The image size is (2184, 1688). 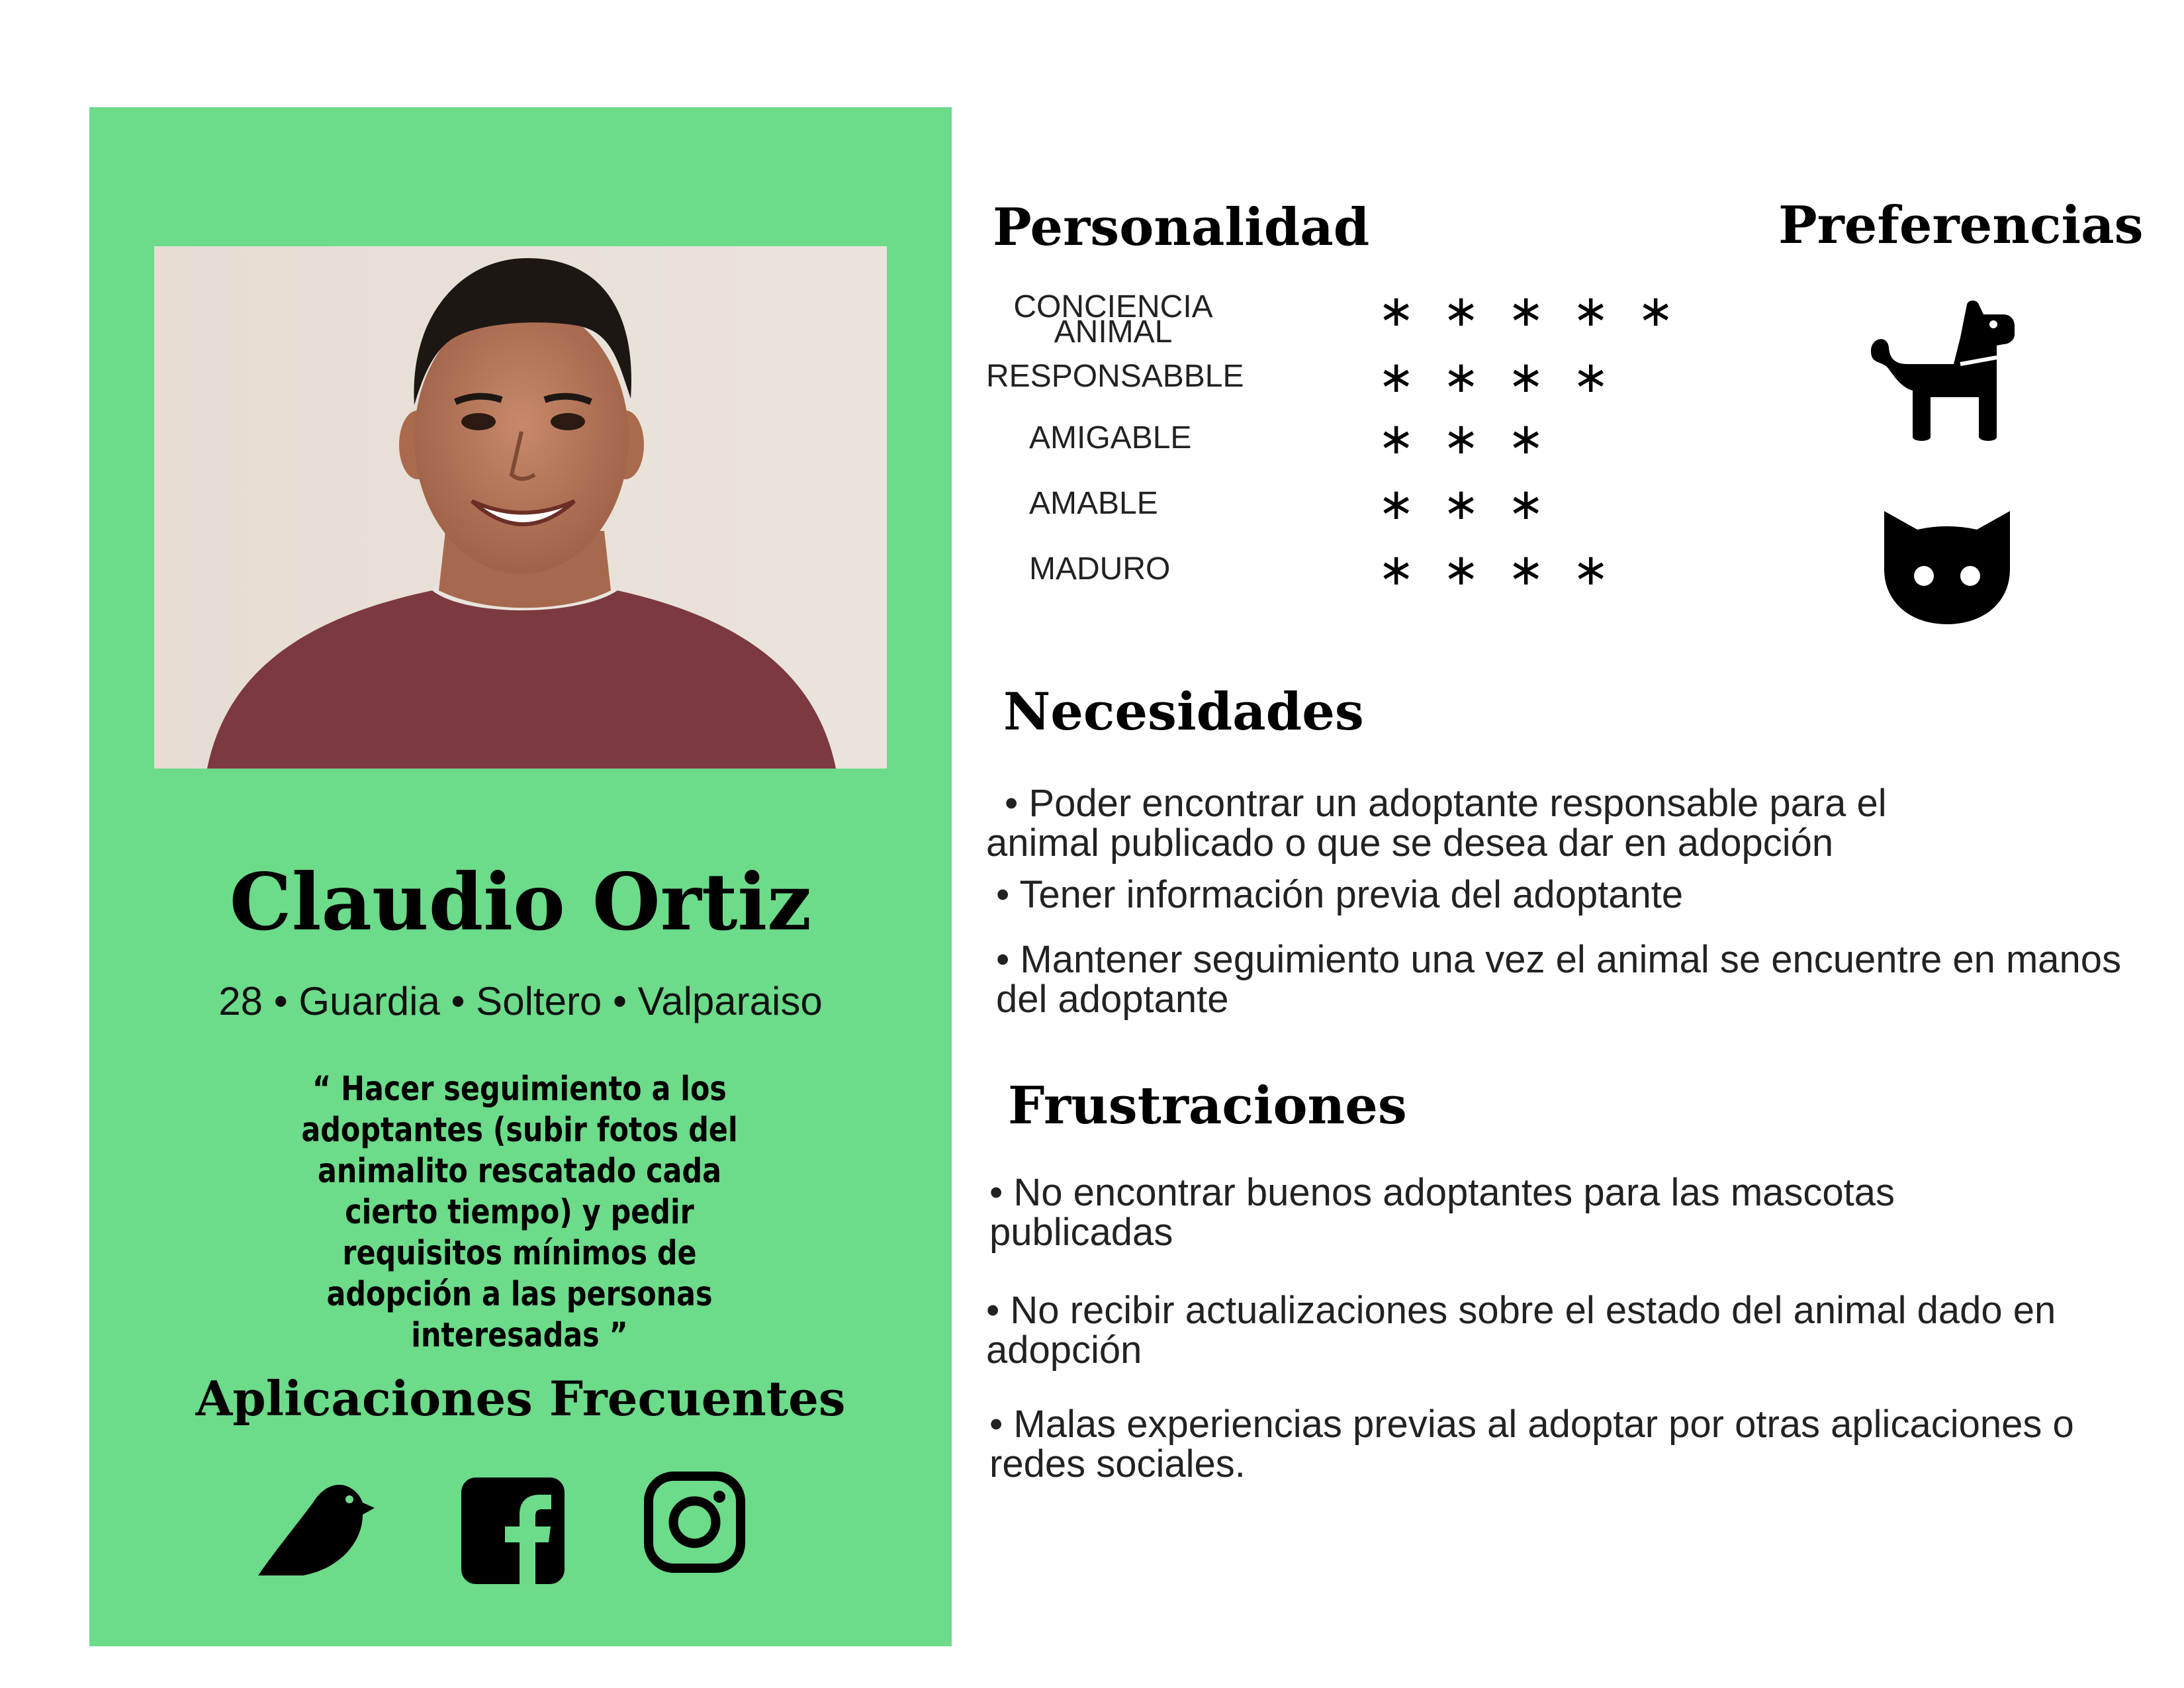 I want to click on instagram-icon, so click(x=699, y=1527).